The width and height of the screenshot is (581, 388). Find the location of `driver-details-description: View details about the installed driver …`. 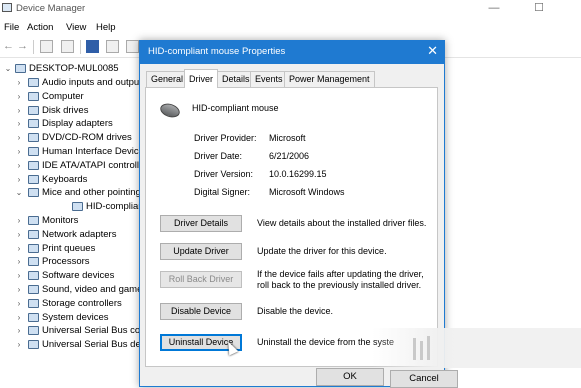

driver-details-description: View details about the installed driver … is located at coordinates (342, 223).